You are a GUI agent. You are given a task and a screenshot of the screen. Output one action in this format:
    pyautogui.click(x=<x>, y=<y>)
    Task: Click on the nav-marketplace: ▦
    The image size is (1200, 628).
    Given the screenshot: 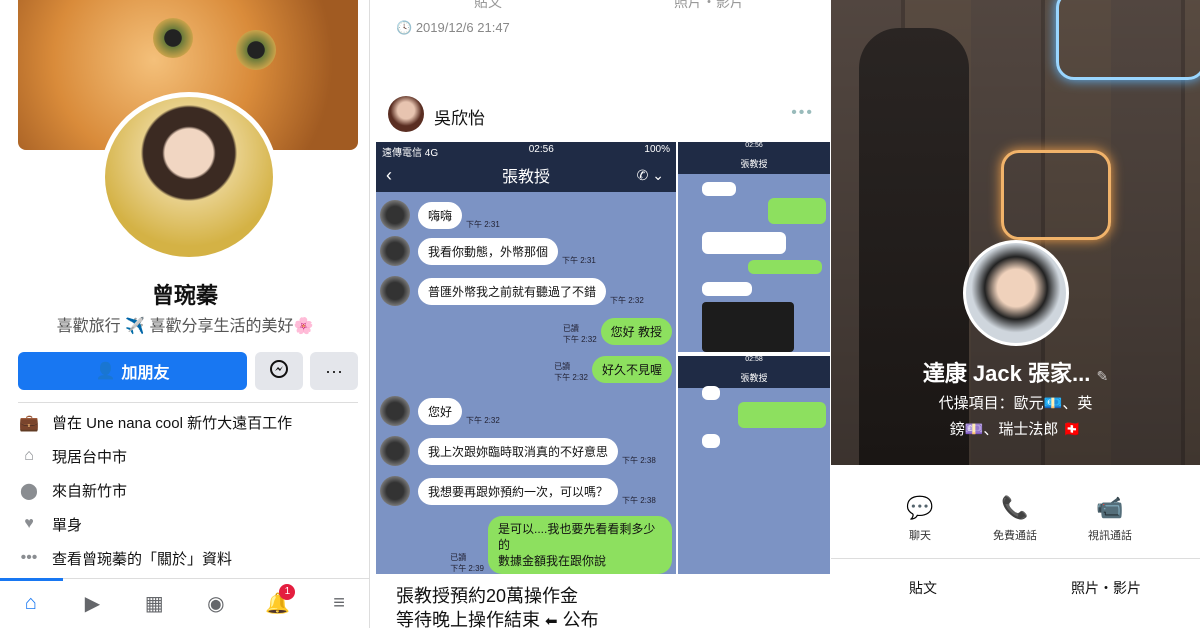 What is the action you would take?
    pyautogui.click(x=154, y=604)
    